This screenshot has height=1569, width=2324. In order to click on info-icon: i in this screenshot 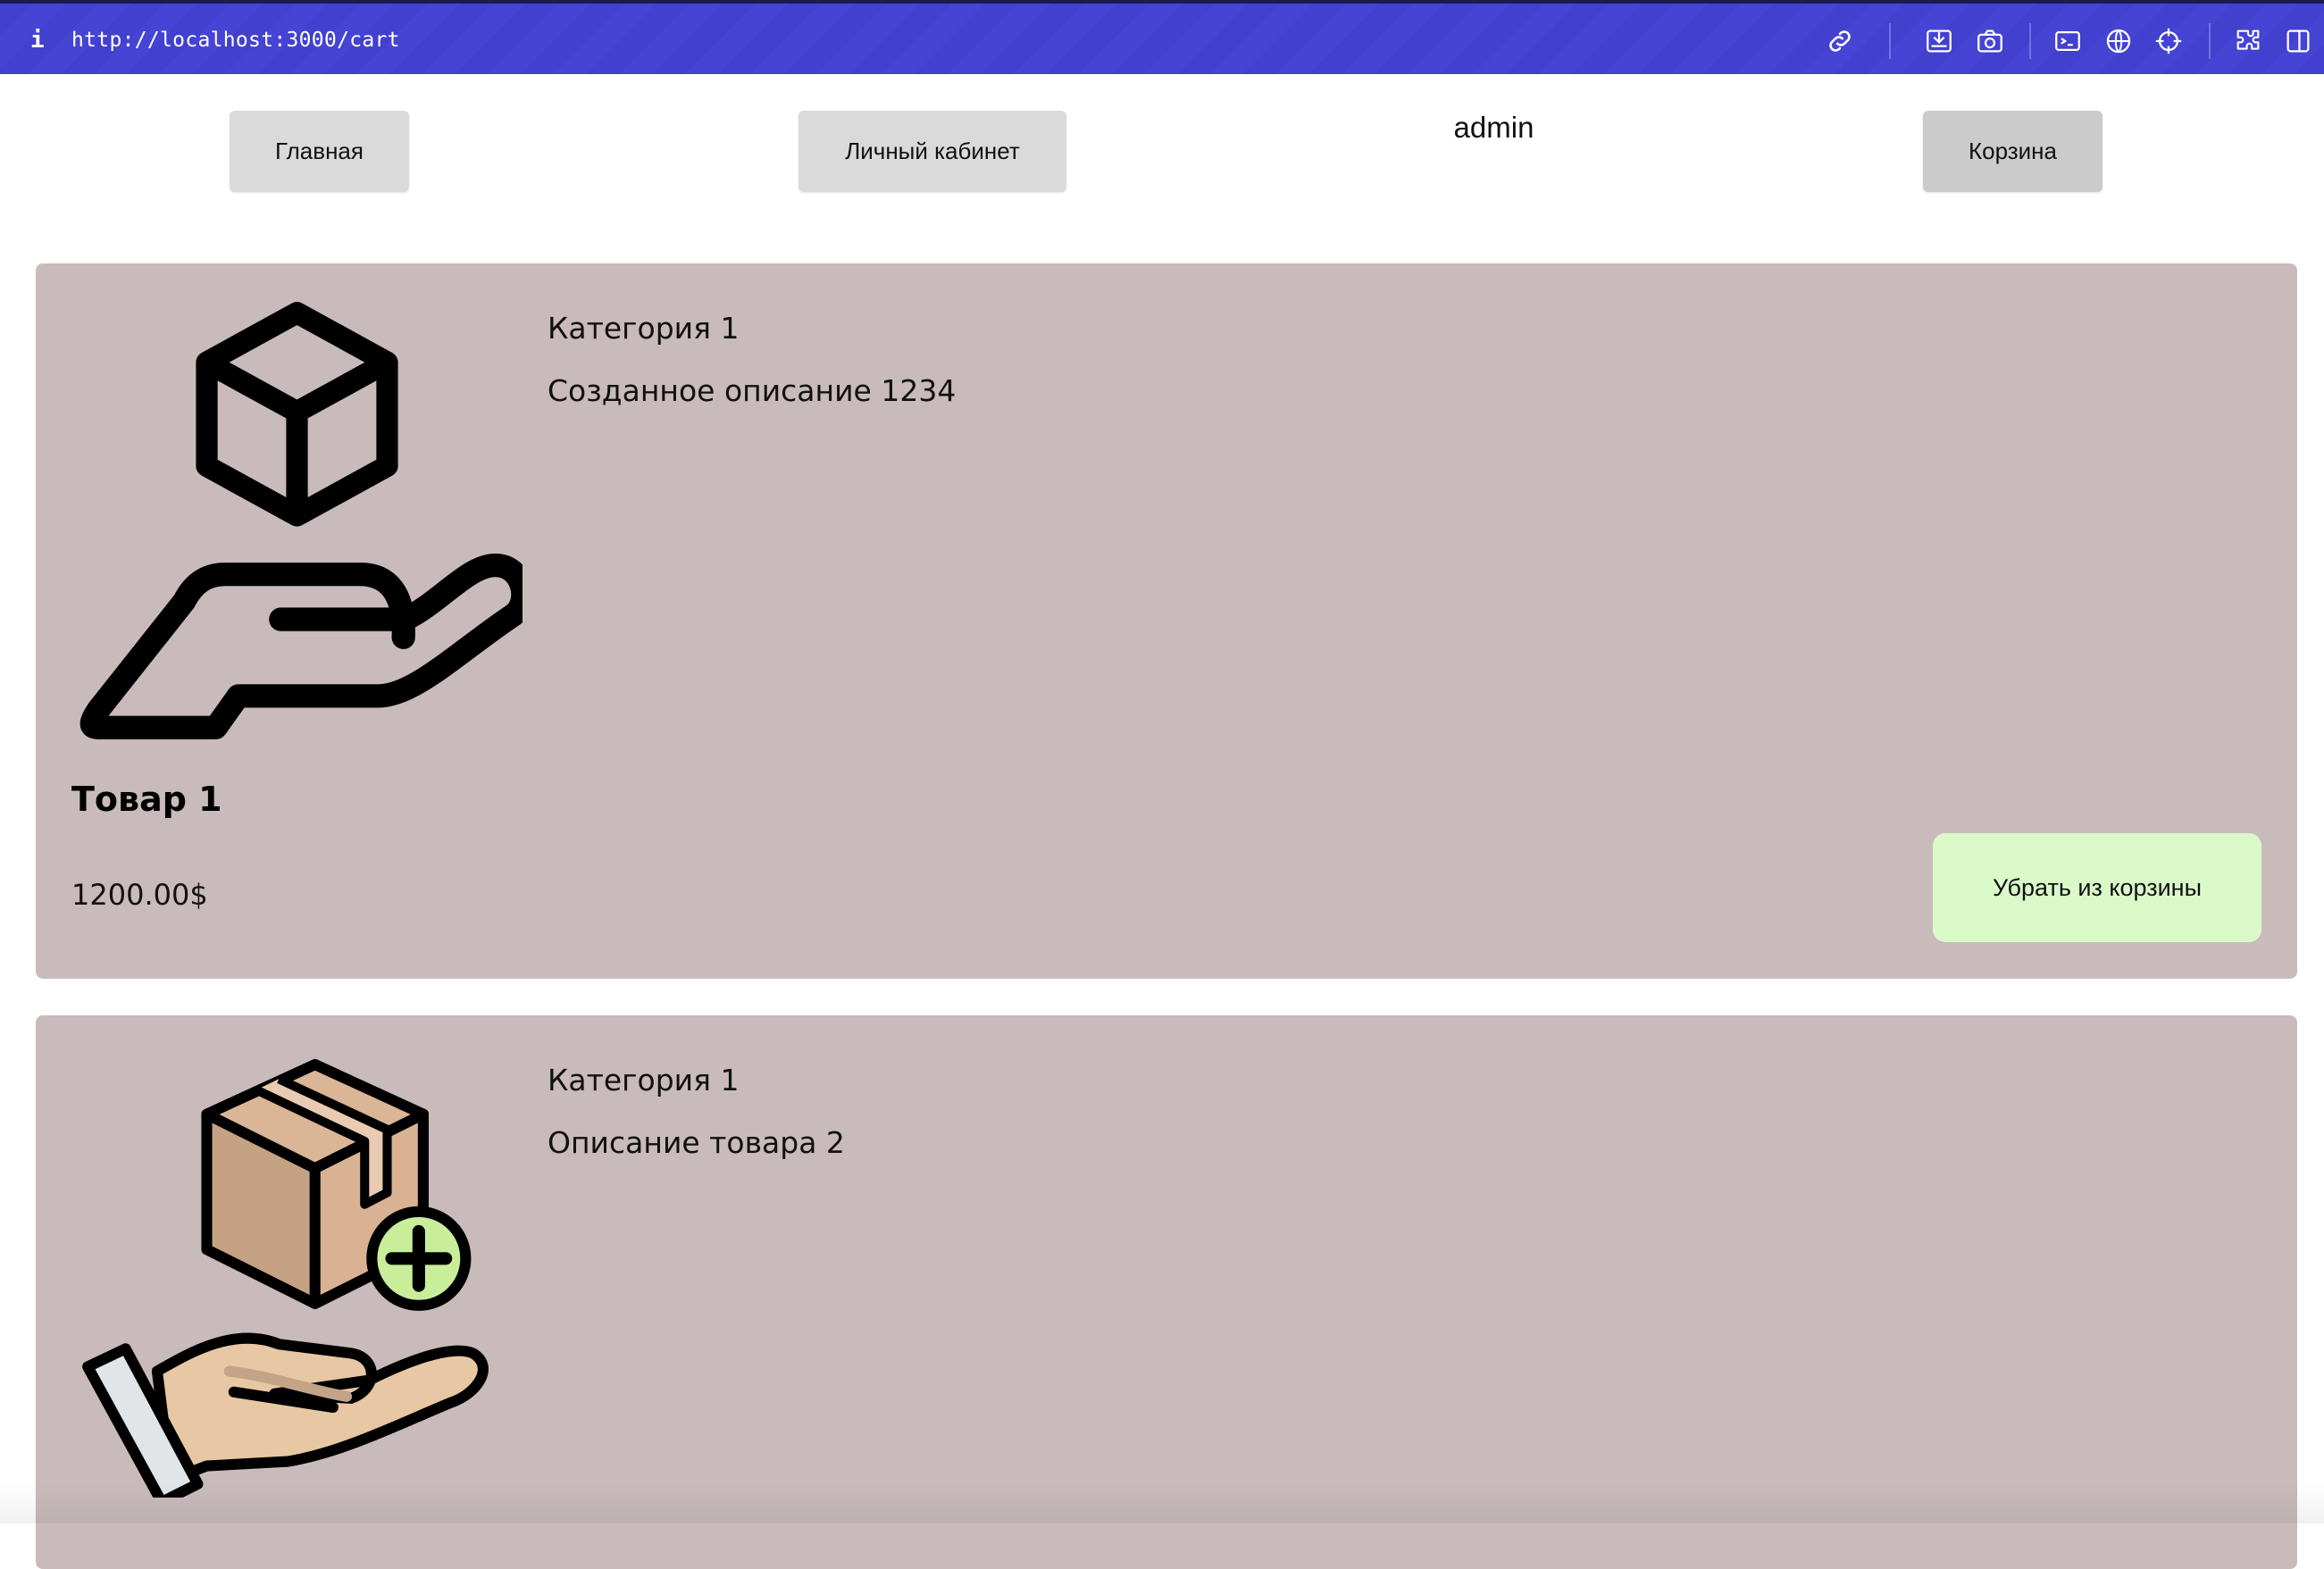, I will do `click(37, 41)`.